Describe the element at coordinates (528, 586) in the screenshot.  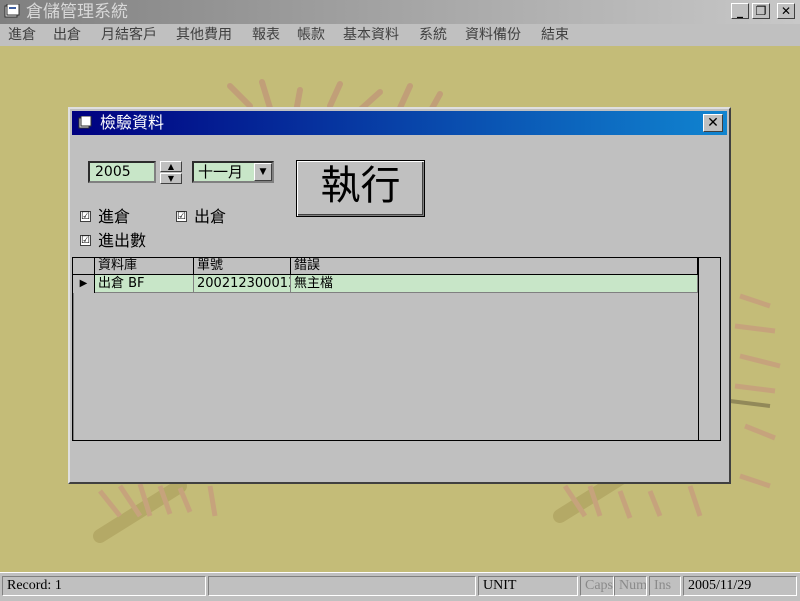
I see `status-unit: UNIT` at that location.